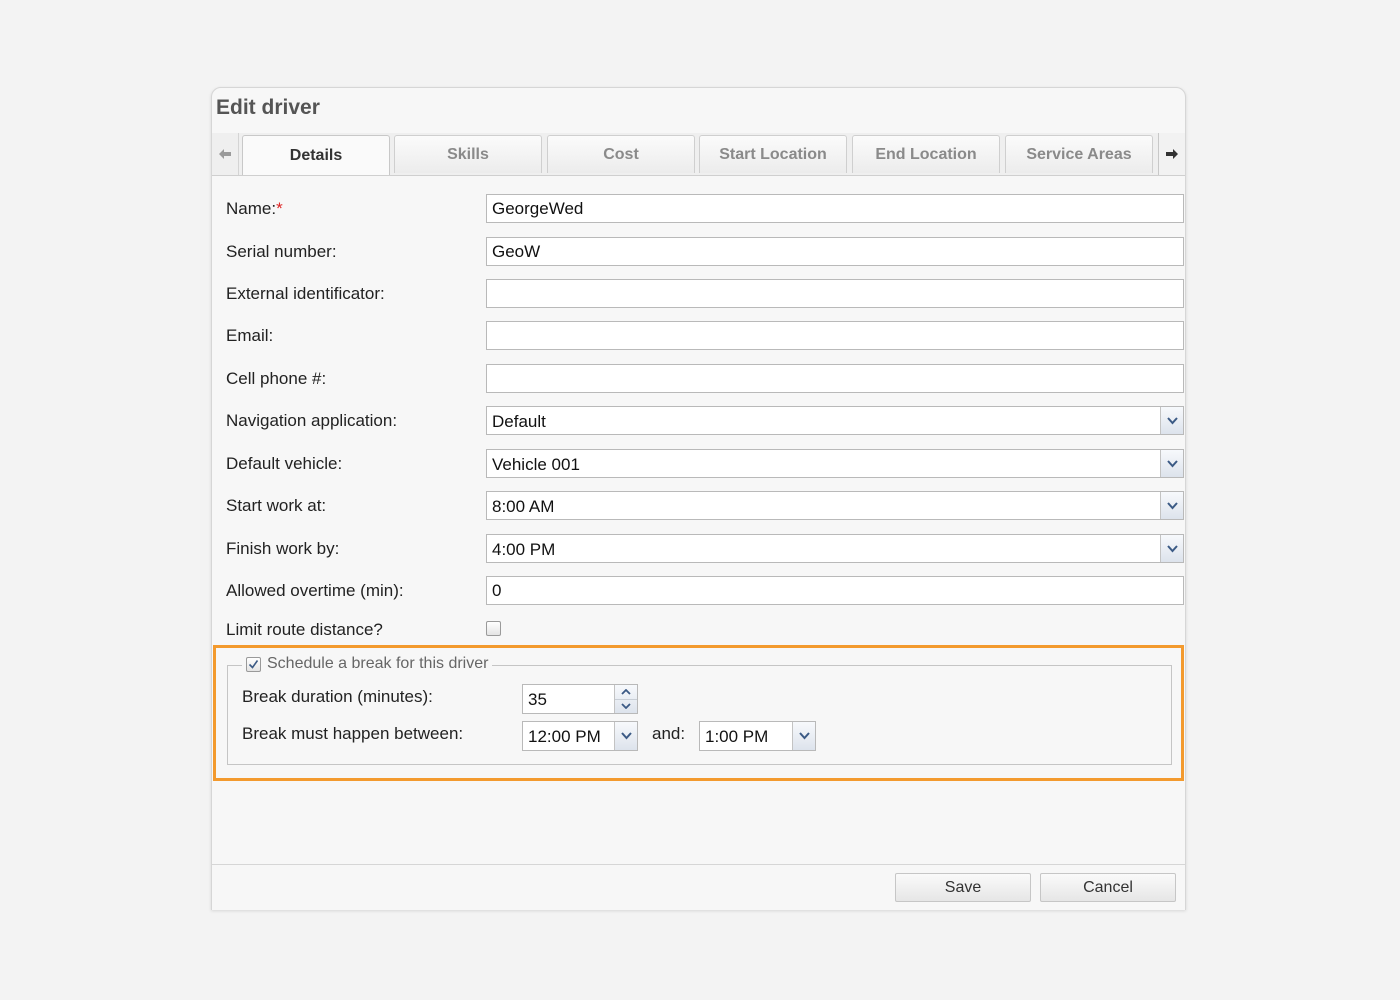 The image size is (1400, 1000). I want to click on tab-start-location: Start Location, so click(773, 154).